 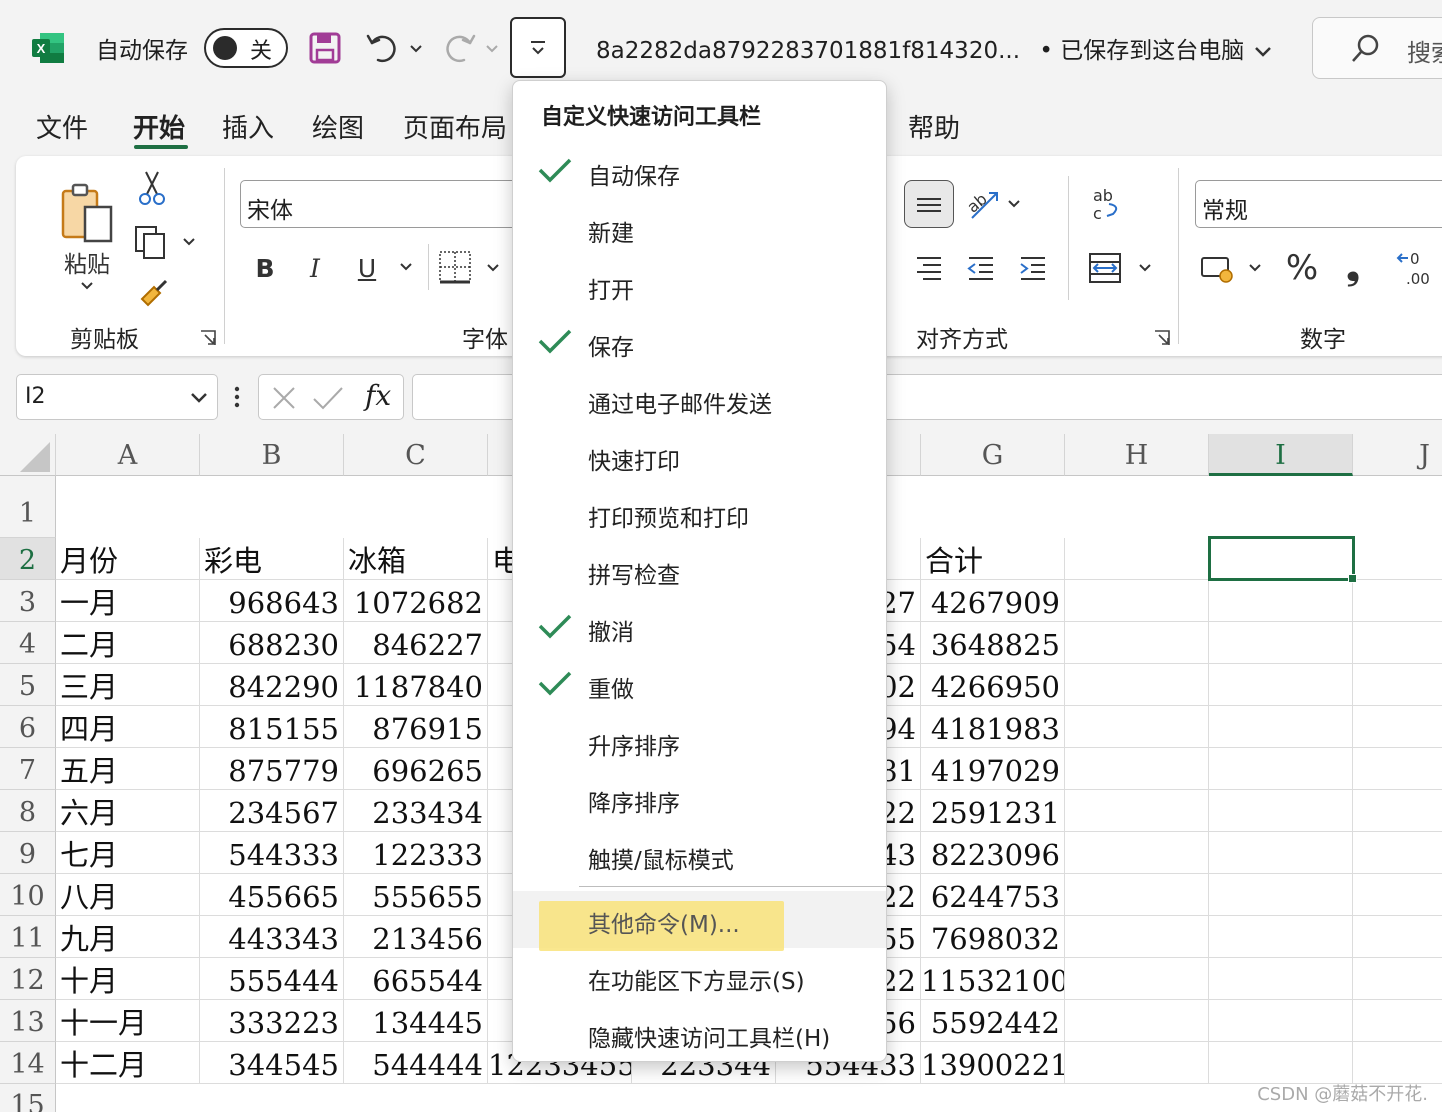 What do you see at coordinates (993, 853) in the screenshot?
I see `value-cell: 8223096` at bounding box center [993, 853].